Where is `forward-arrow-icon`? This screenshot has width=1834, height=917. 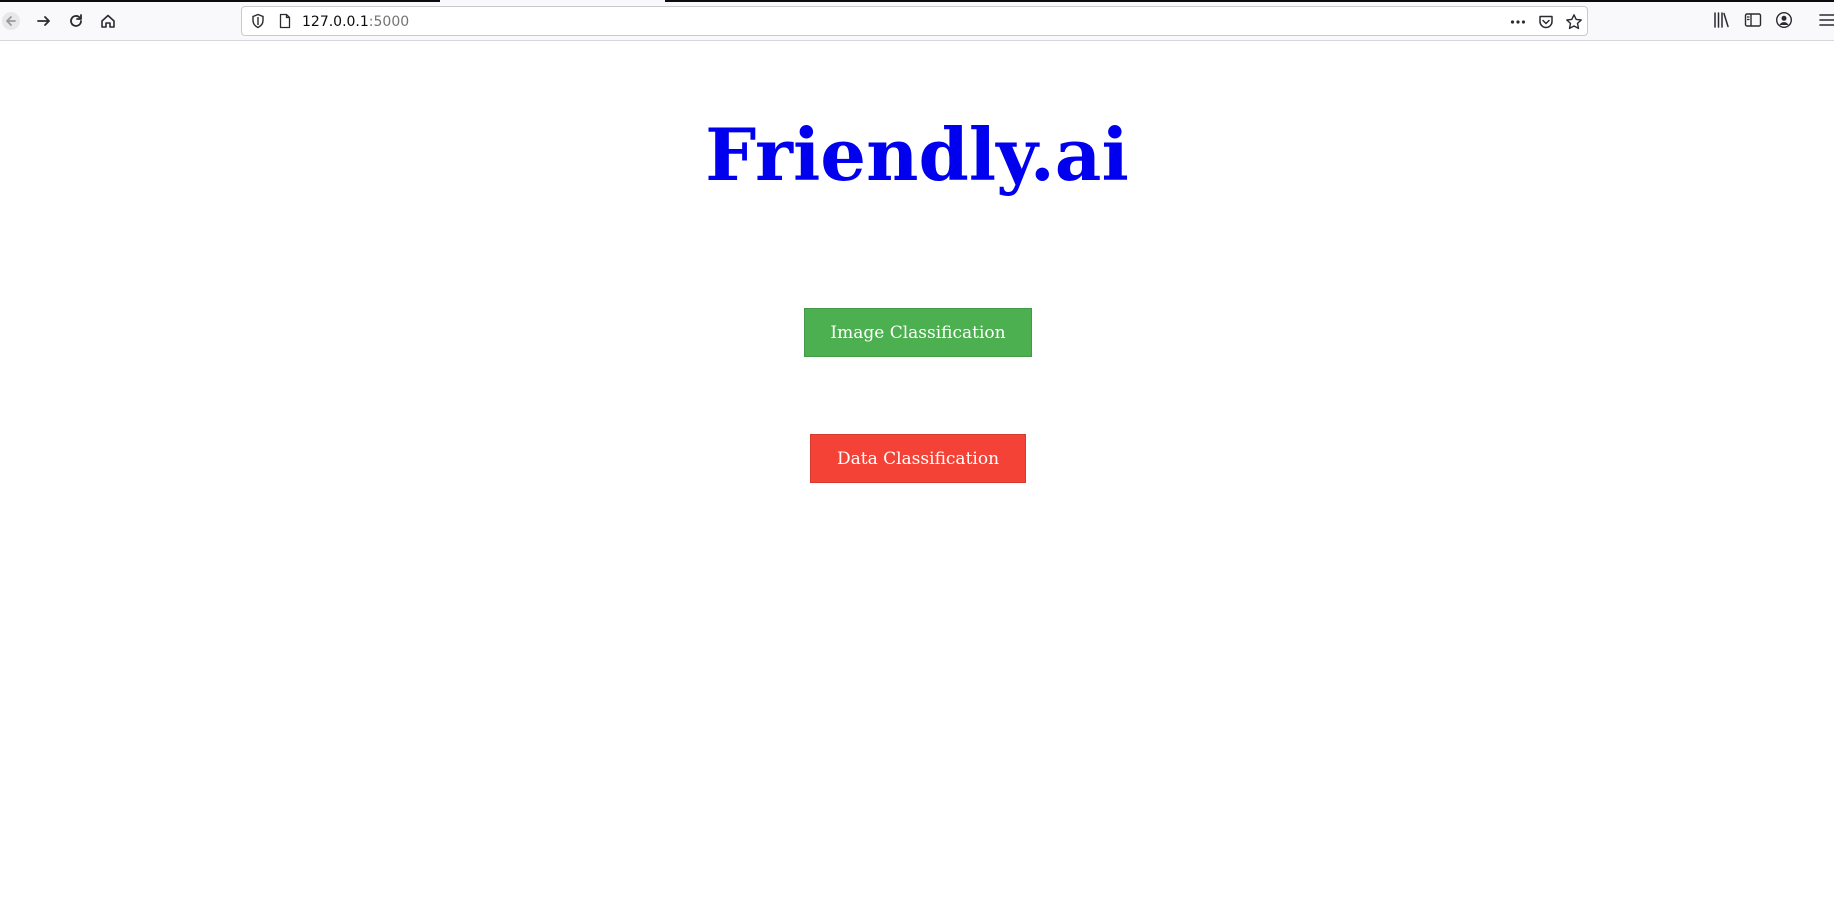
forward-arrow-icon is located at coordinates (43, 21).